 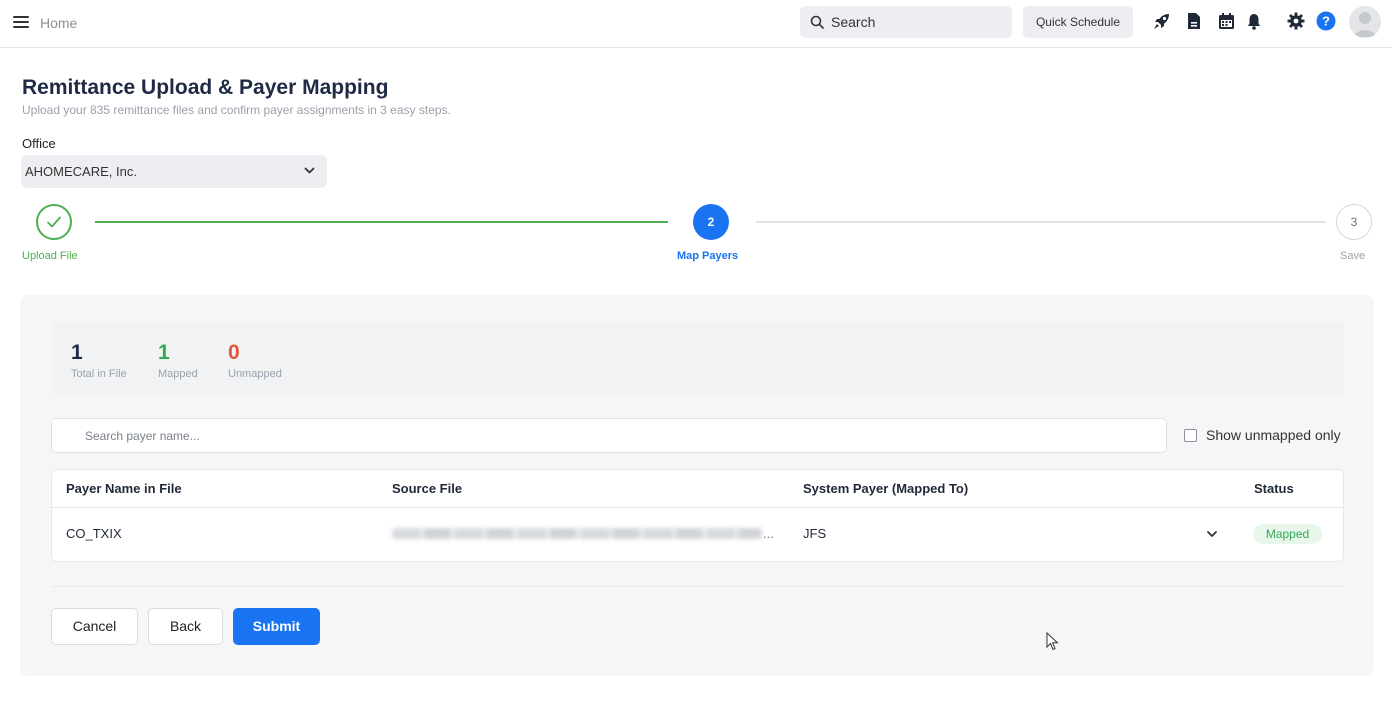 What do you see at coordinates (178, 374) in the screenshot?
I see `stat-mapped-label: Mapped` at bounding box center [178, 374].